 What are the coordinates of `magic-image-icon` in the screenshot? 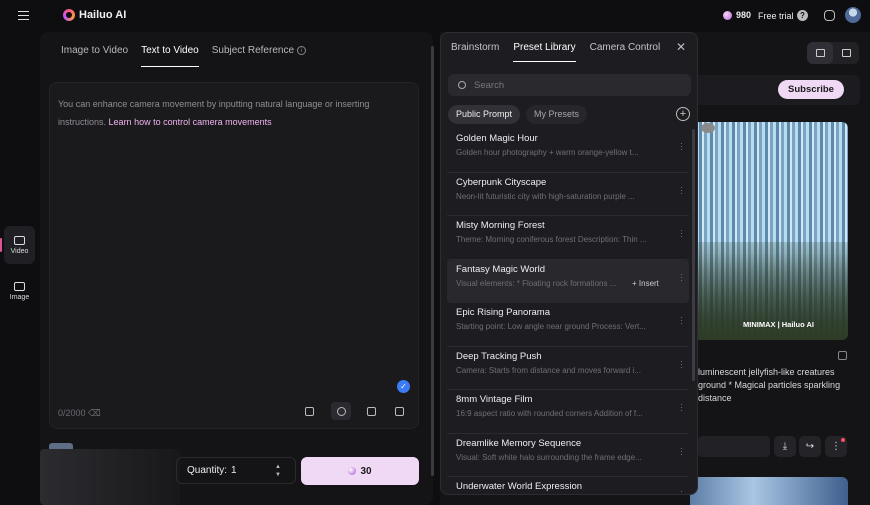 It's located at (399, 411).